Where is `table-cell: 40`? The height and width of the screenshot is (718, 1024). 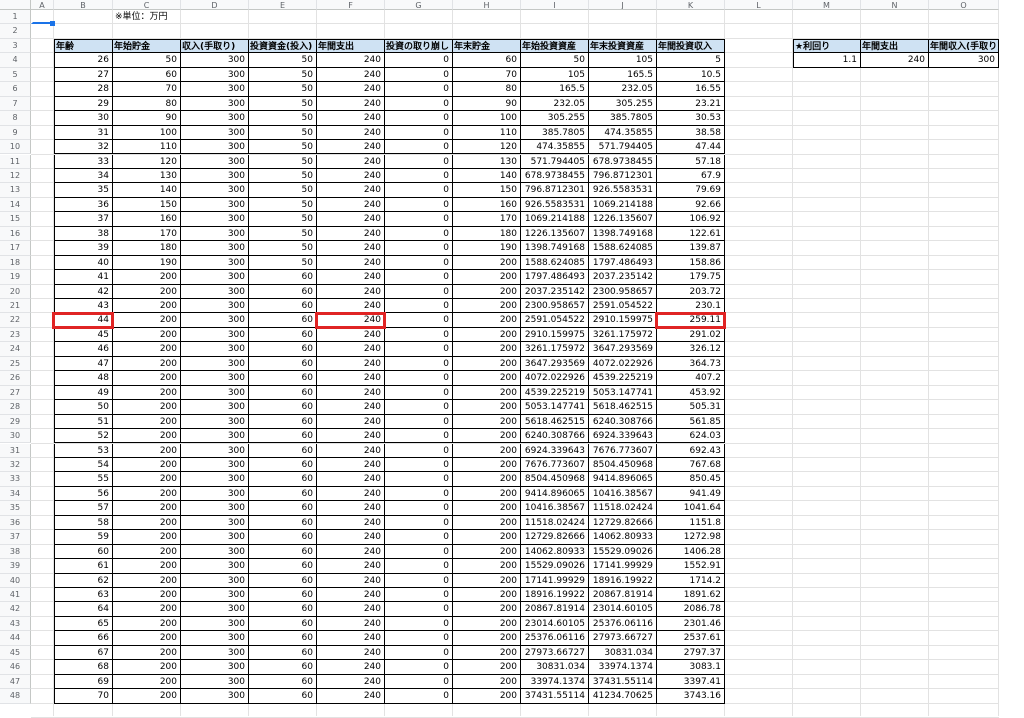 table-cell: 40 is located at coordinates (83, 263).